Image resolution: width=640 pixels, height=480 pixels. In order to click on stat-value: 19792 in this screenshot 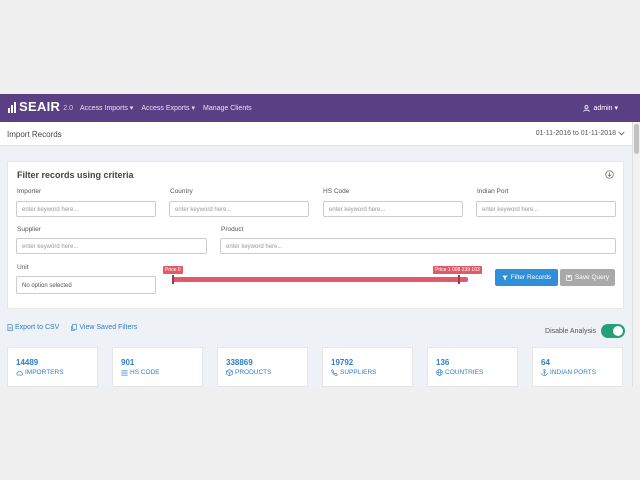, I will do `click(342, 362)`.